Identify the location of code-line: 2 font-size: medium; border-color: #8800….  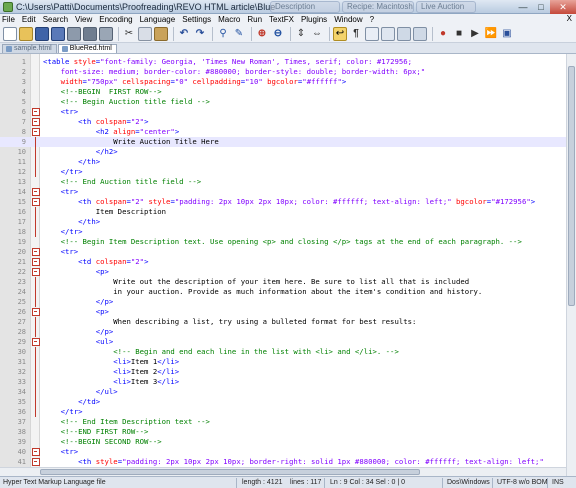
(288, 72).